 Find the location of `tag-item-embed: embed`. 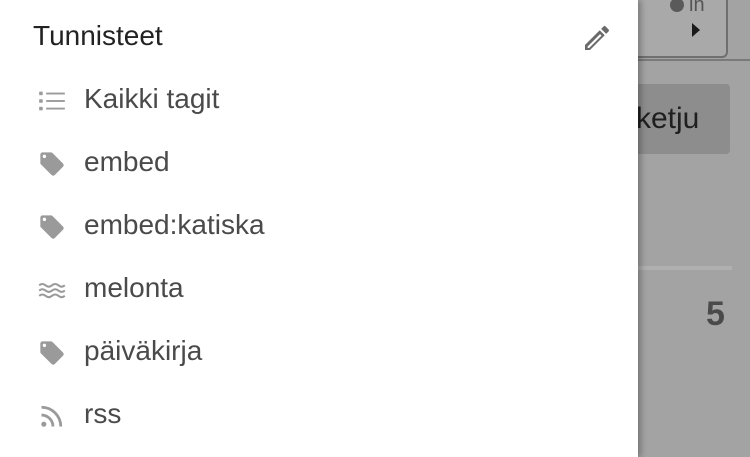

tag-item-embed: embed is located at coordinates (319, 162).